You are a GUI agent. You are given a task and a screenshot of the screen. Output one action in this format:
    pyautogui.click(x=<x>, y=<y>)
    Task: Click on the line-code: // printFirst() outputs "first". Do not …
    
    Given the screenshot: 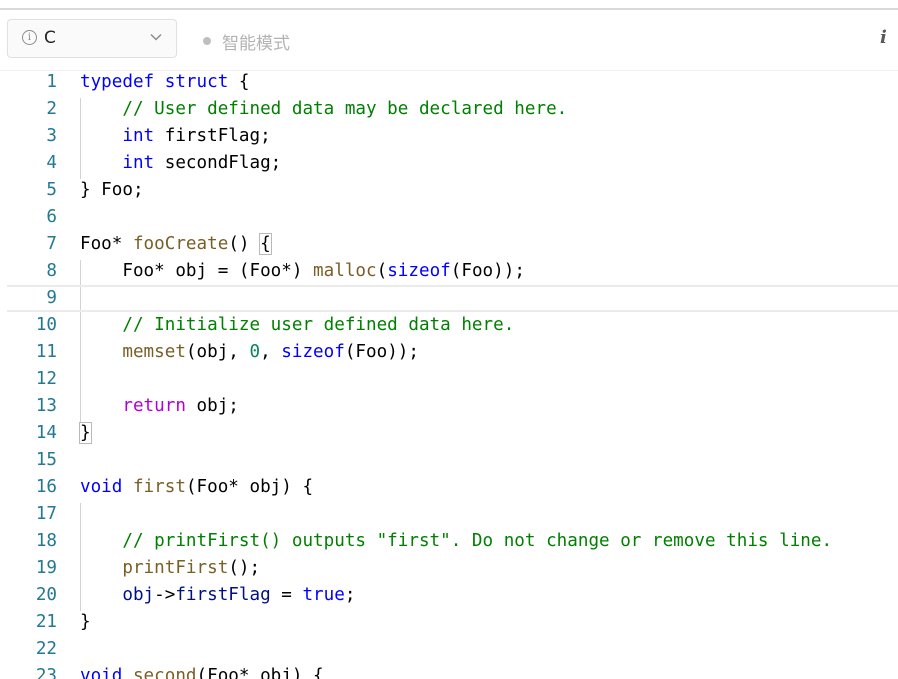 What is the action you would take?
    pyautogui.click(x=456, y=541)
    